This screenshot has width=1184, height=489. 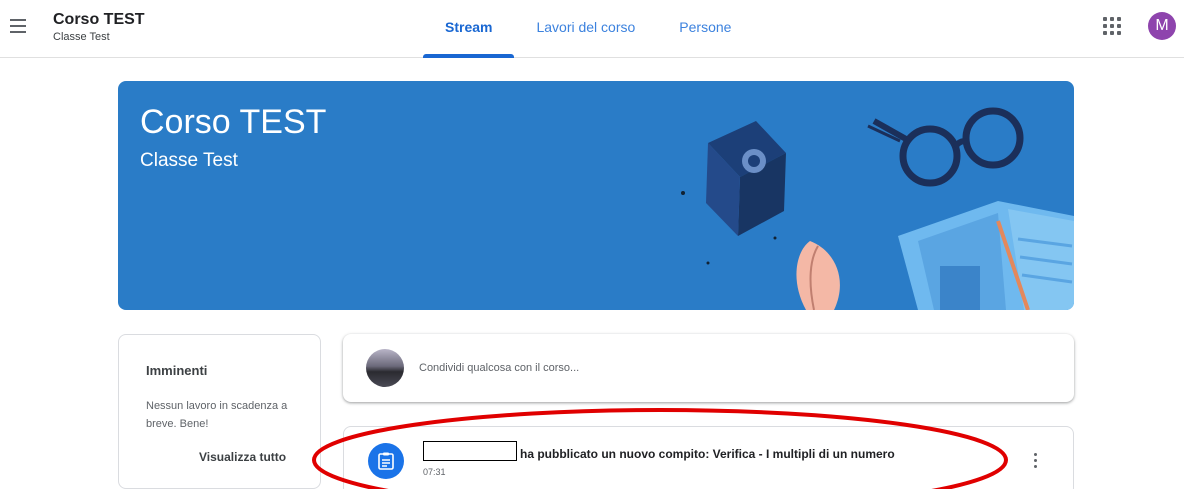 What do you see at coordinates (385, 368) in the screenshot?
I see `user-photo-avatar` at bounding box center [385, 368].